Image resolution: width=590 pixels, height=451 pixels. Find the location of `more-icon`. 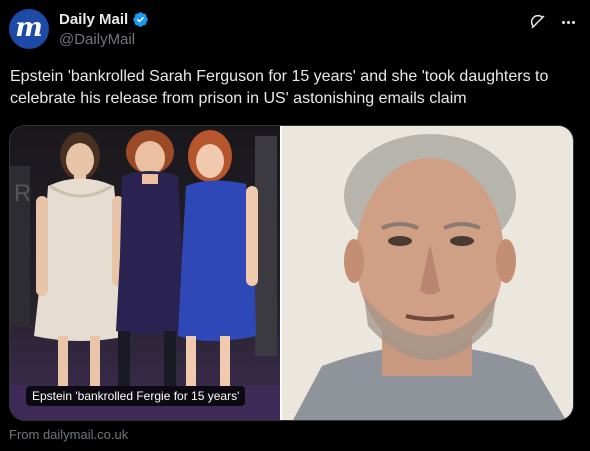

more-icon is located at coordinates (568, 22).